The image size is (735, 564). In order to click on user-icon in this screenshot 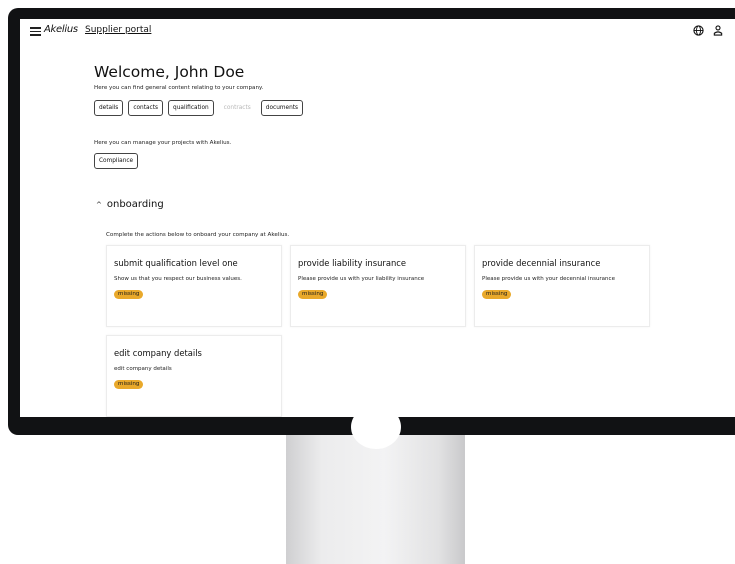, I will do `click(718, 30)`.